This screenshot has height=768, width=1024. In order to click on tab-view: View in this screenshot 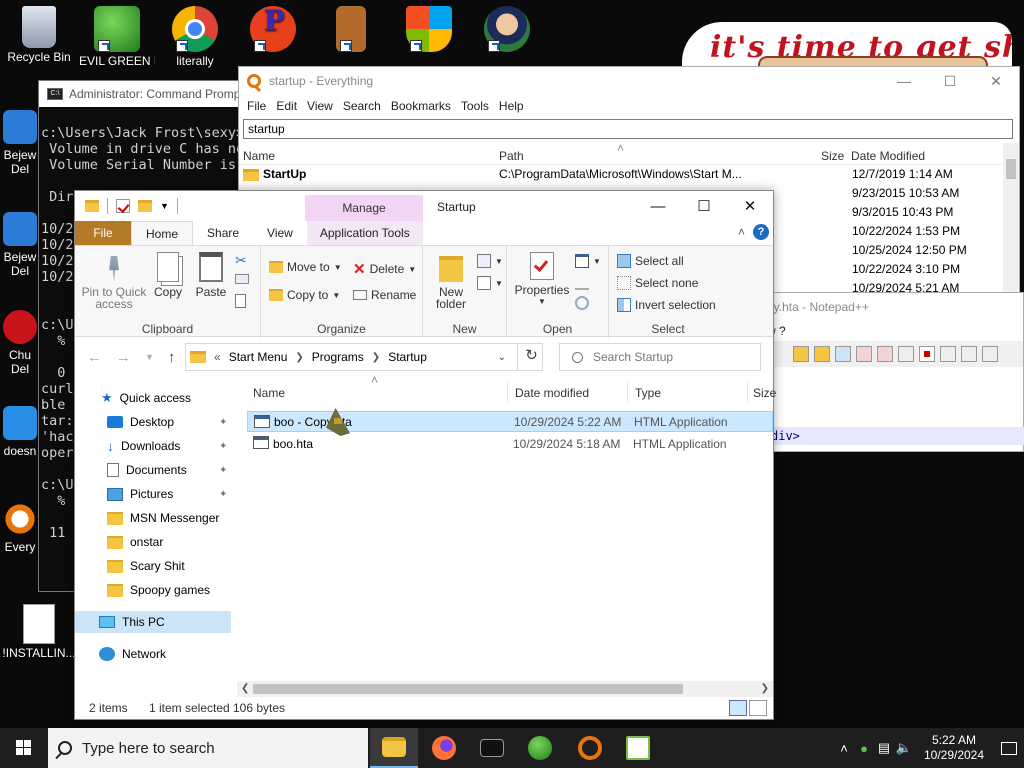, I will do `click(280, 233)`.